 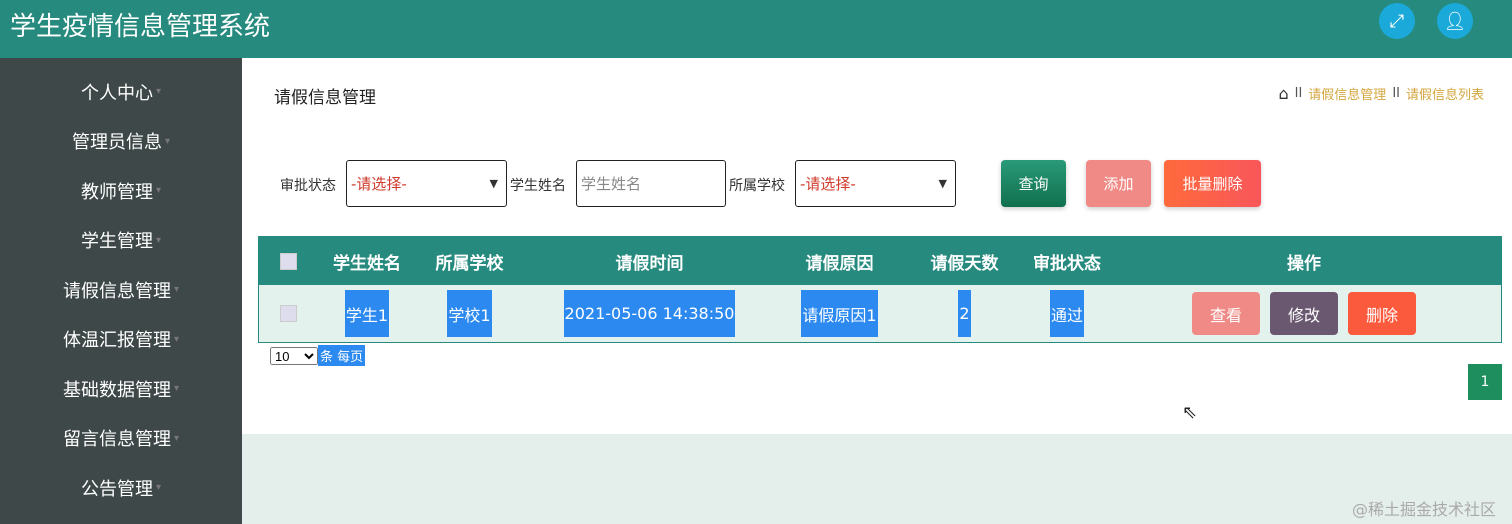 What do you see at coordinates (875, 183) in the screenshot?
I see `school-select: -请选择- ▼` at bounding box center [875, 183].